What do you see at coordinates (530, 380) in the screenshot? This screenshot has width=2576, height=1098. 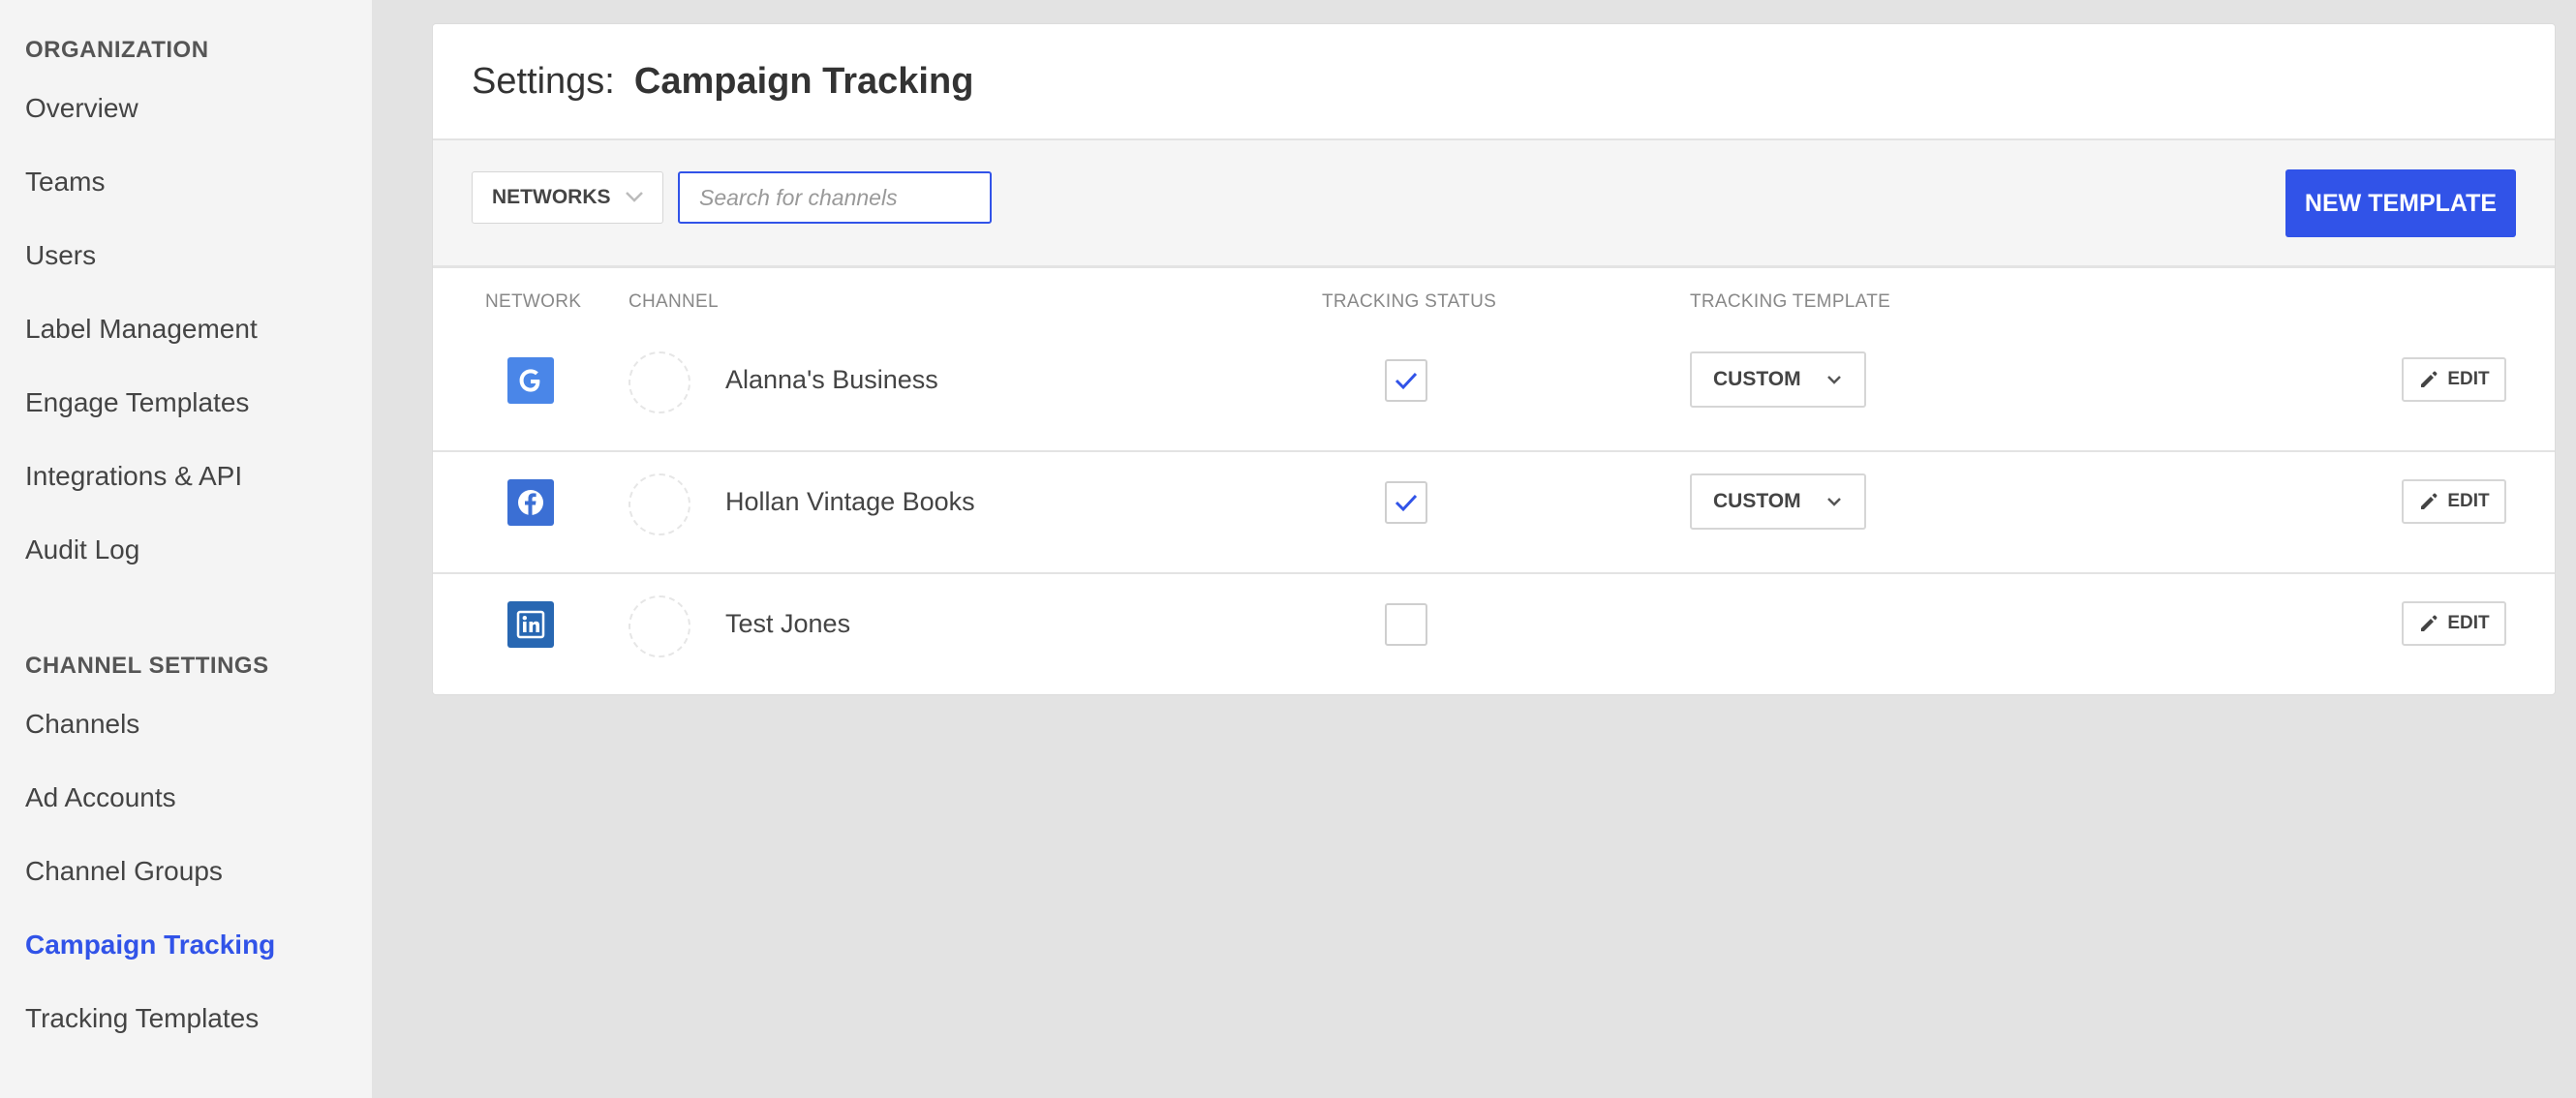 I see `google-icon` at bounding box center [530, 380].